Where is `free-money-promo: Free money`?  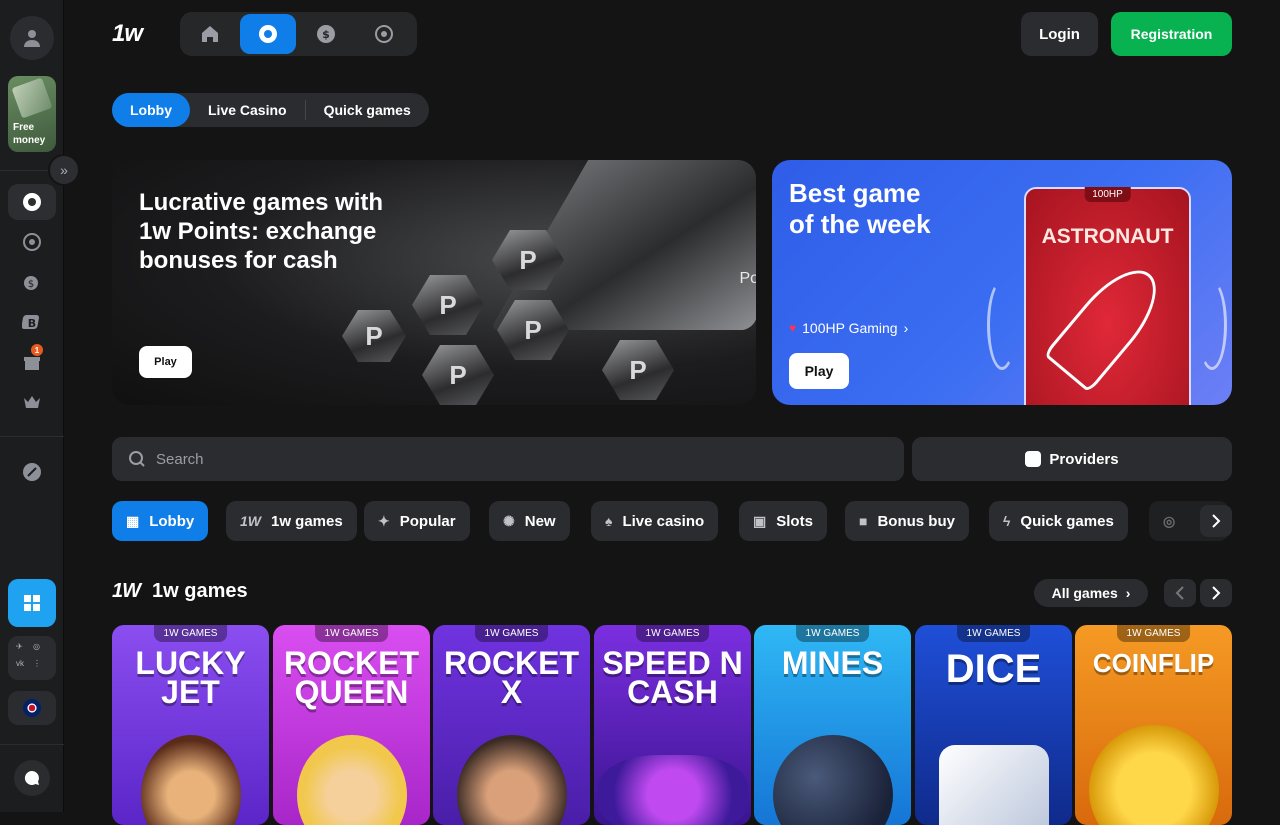
free-money-promo: Free money is located at coordinates (32, 114).